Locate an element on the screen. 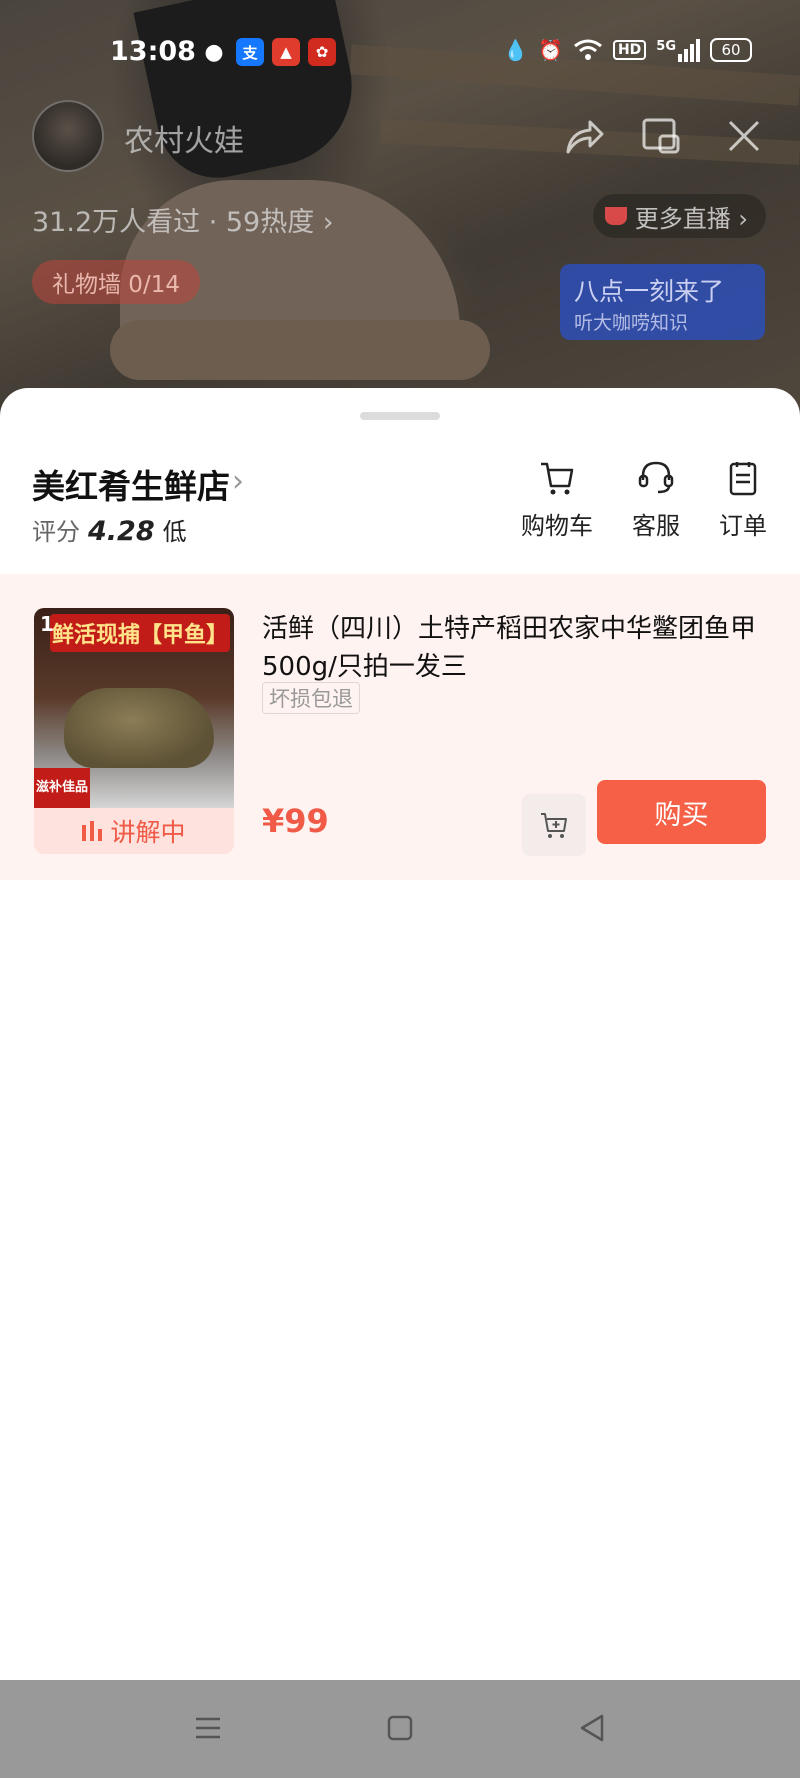  mini-window-icon is located at coordinates (662, 136).